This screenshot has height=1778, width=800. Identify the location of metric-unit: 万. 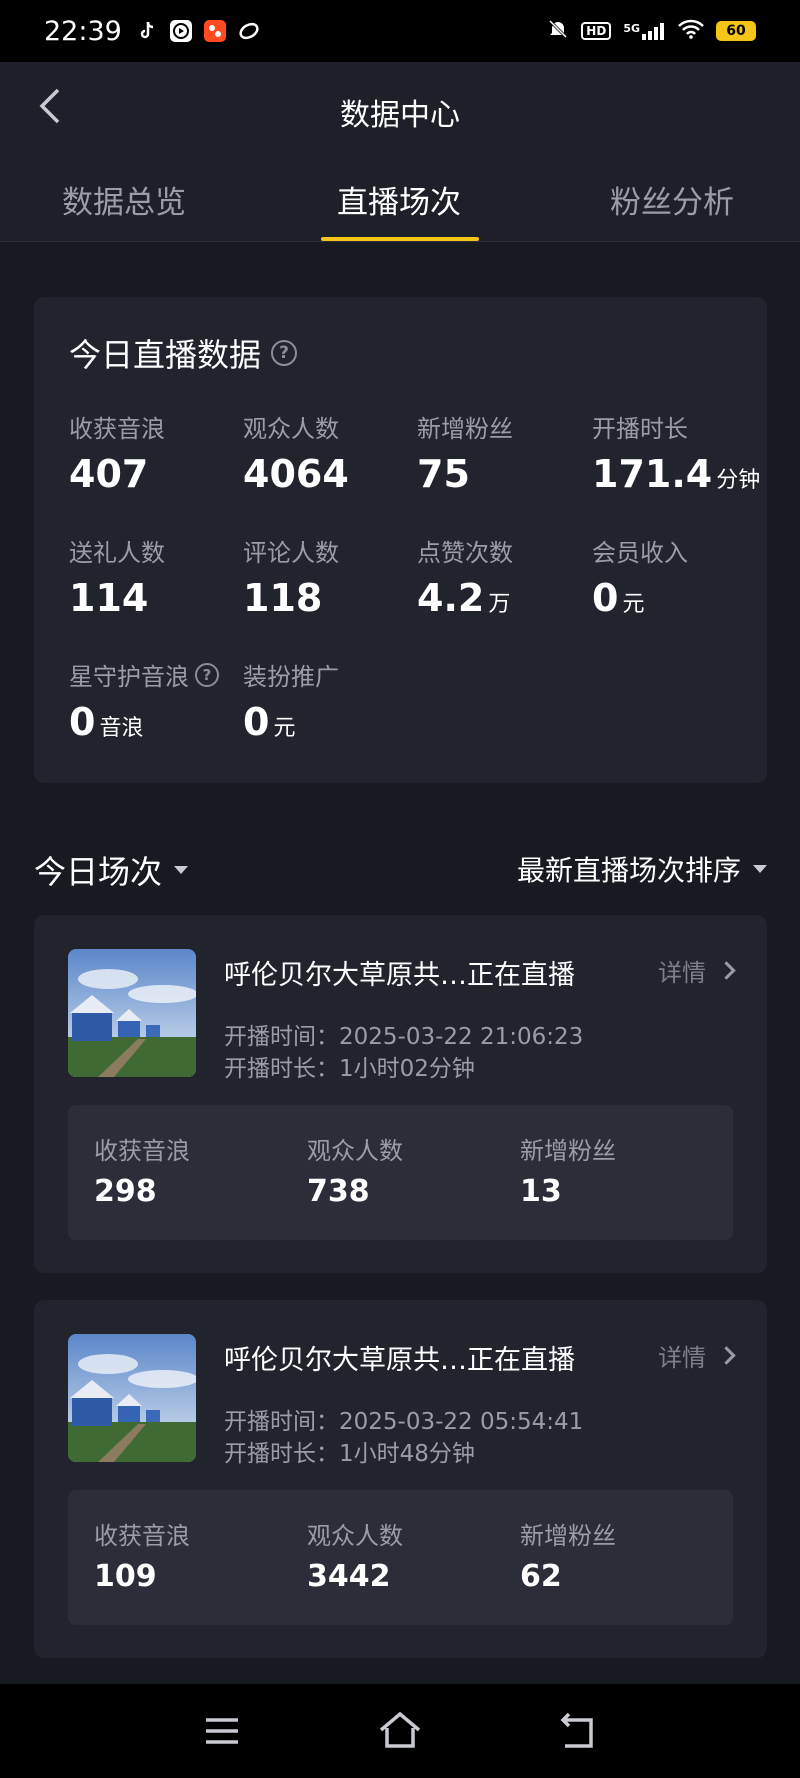
(499, 604).